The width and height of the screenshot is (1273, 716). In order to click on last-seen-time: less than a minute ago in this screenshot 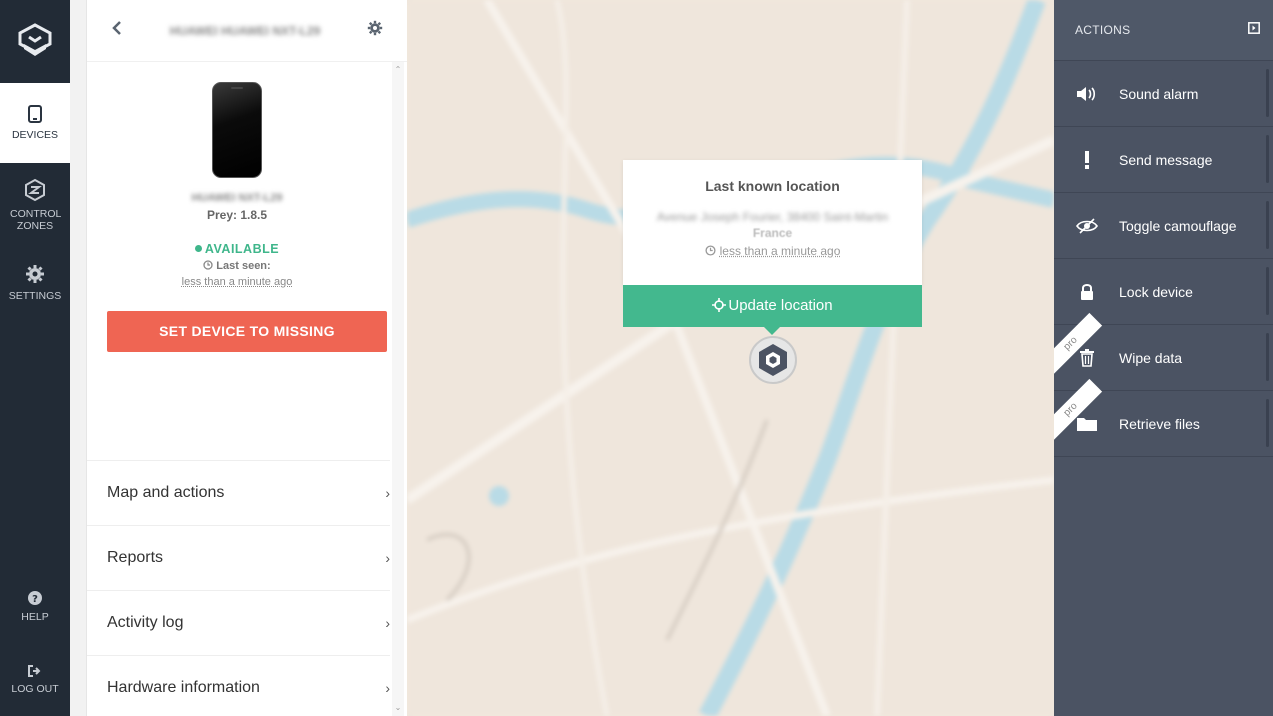, I will do `click(237, 282)`.